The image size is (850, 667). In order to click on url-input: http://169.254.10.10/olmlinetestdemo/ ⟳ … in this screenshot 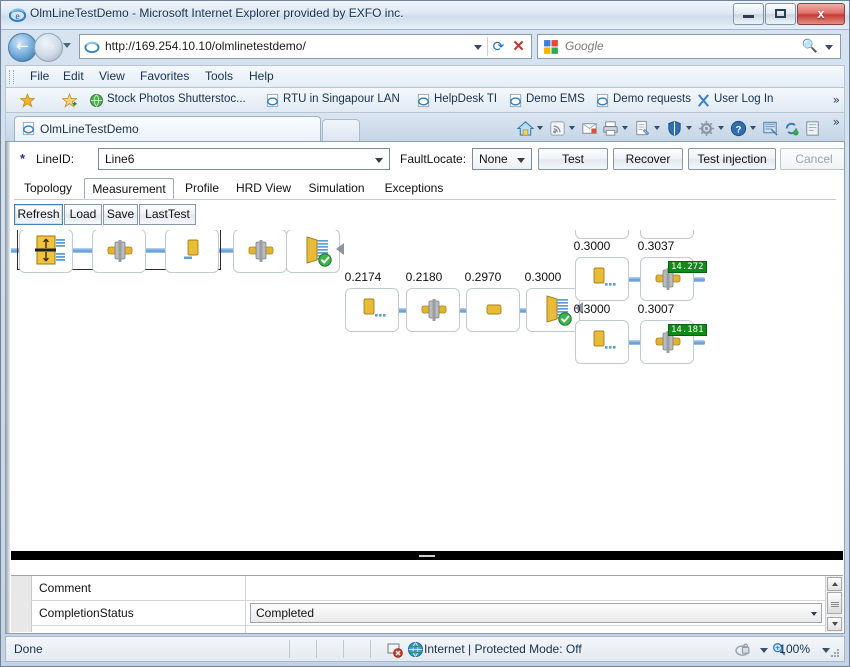, I will do `click(305, 46)`.